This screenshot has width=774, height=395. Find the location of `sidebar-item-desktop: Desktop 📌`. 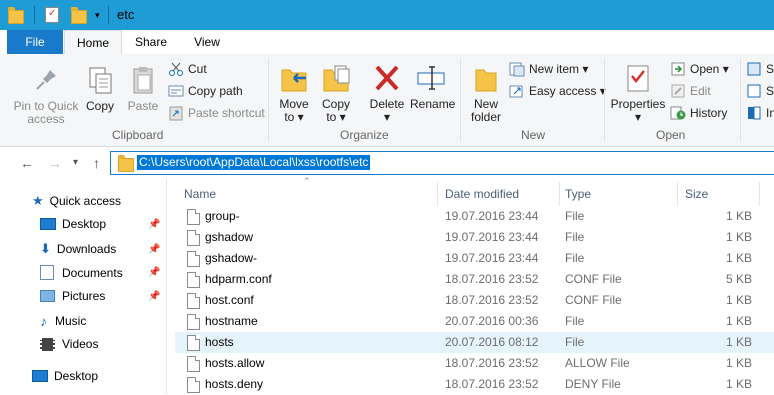

sidebar-item-desktop: Desktop 📌 is located at coordinates (103, 224).